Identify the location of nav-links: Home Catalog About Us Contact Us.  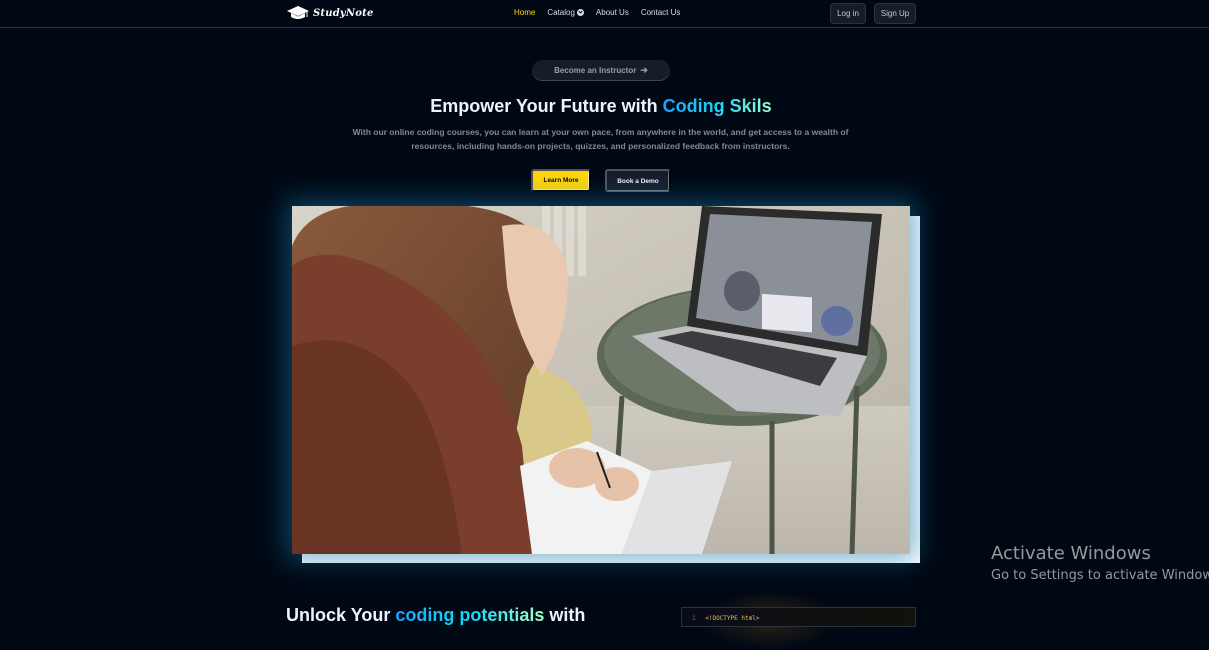
(597, 12).